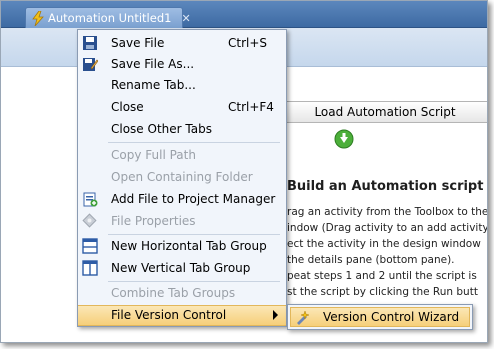 This screenshot has width=494, height=349. Describe the element at coordinates (344, 139) in the screenshot. I see `green-down-arrow-icon` at that location.